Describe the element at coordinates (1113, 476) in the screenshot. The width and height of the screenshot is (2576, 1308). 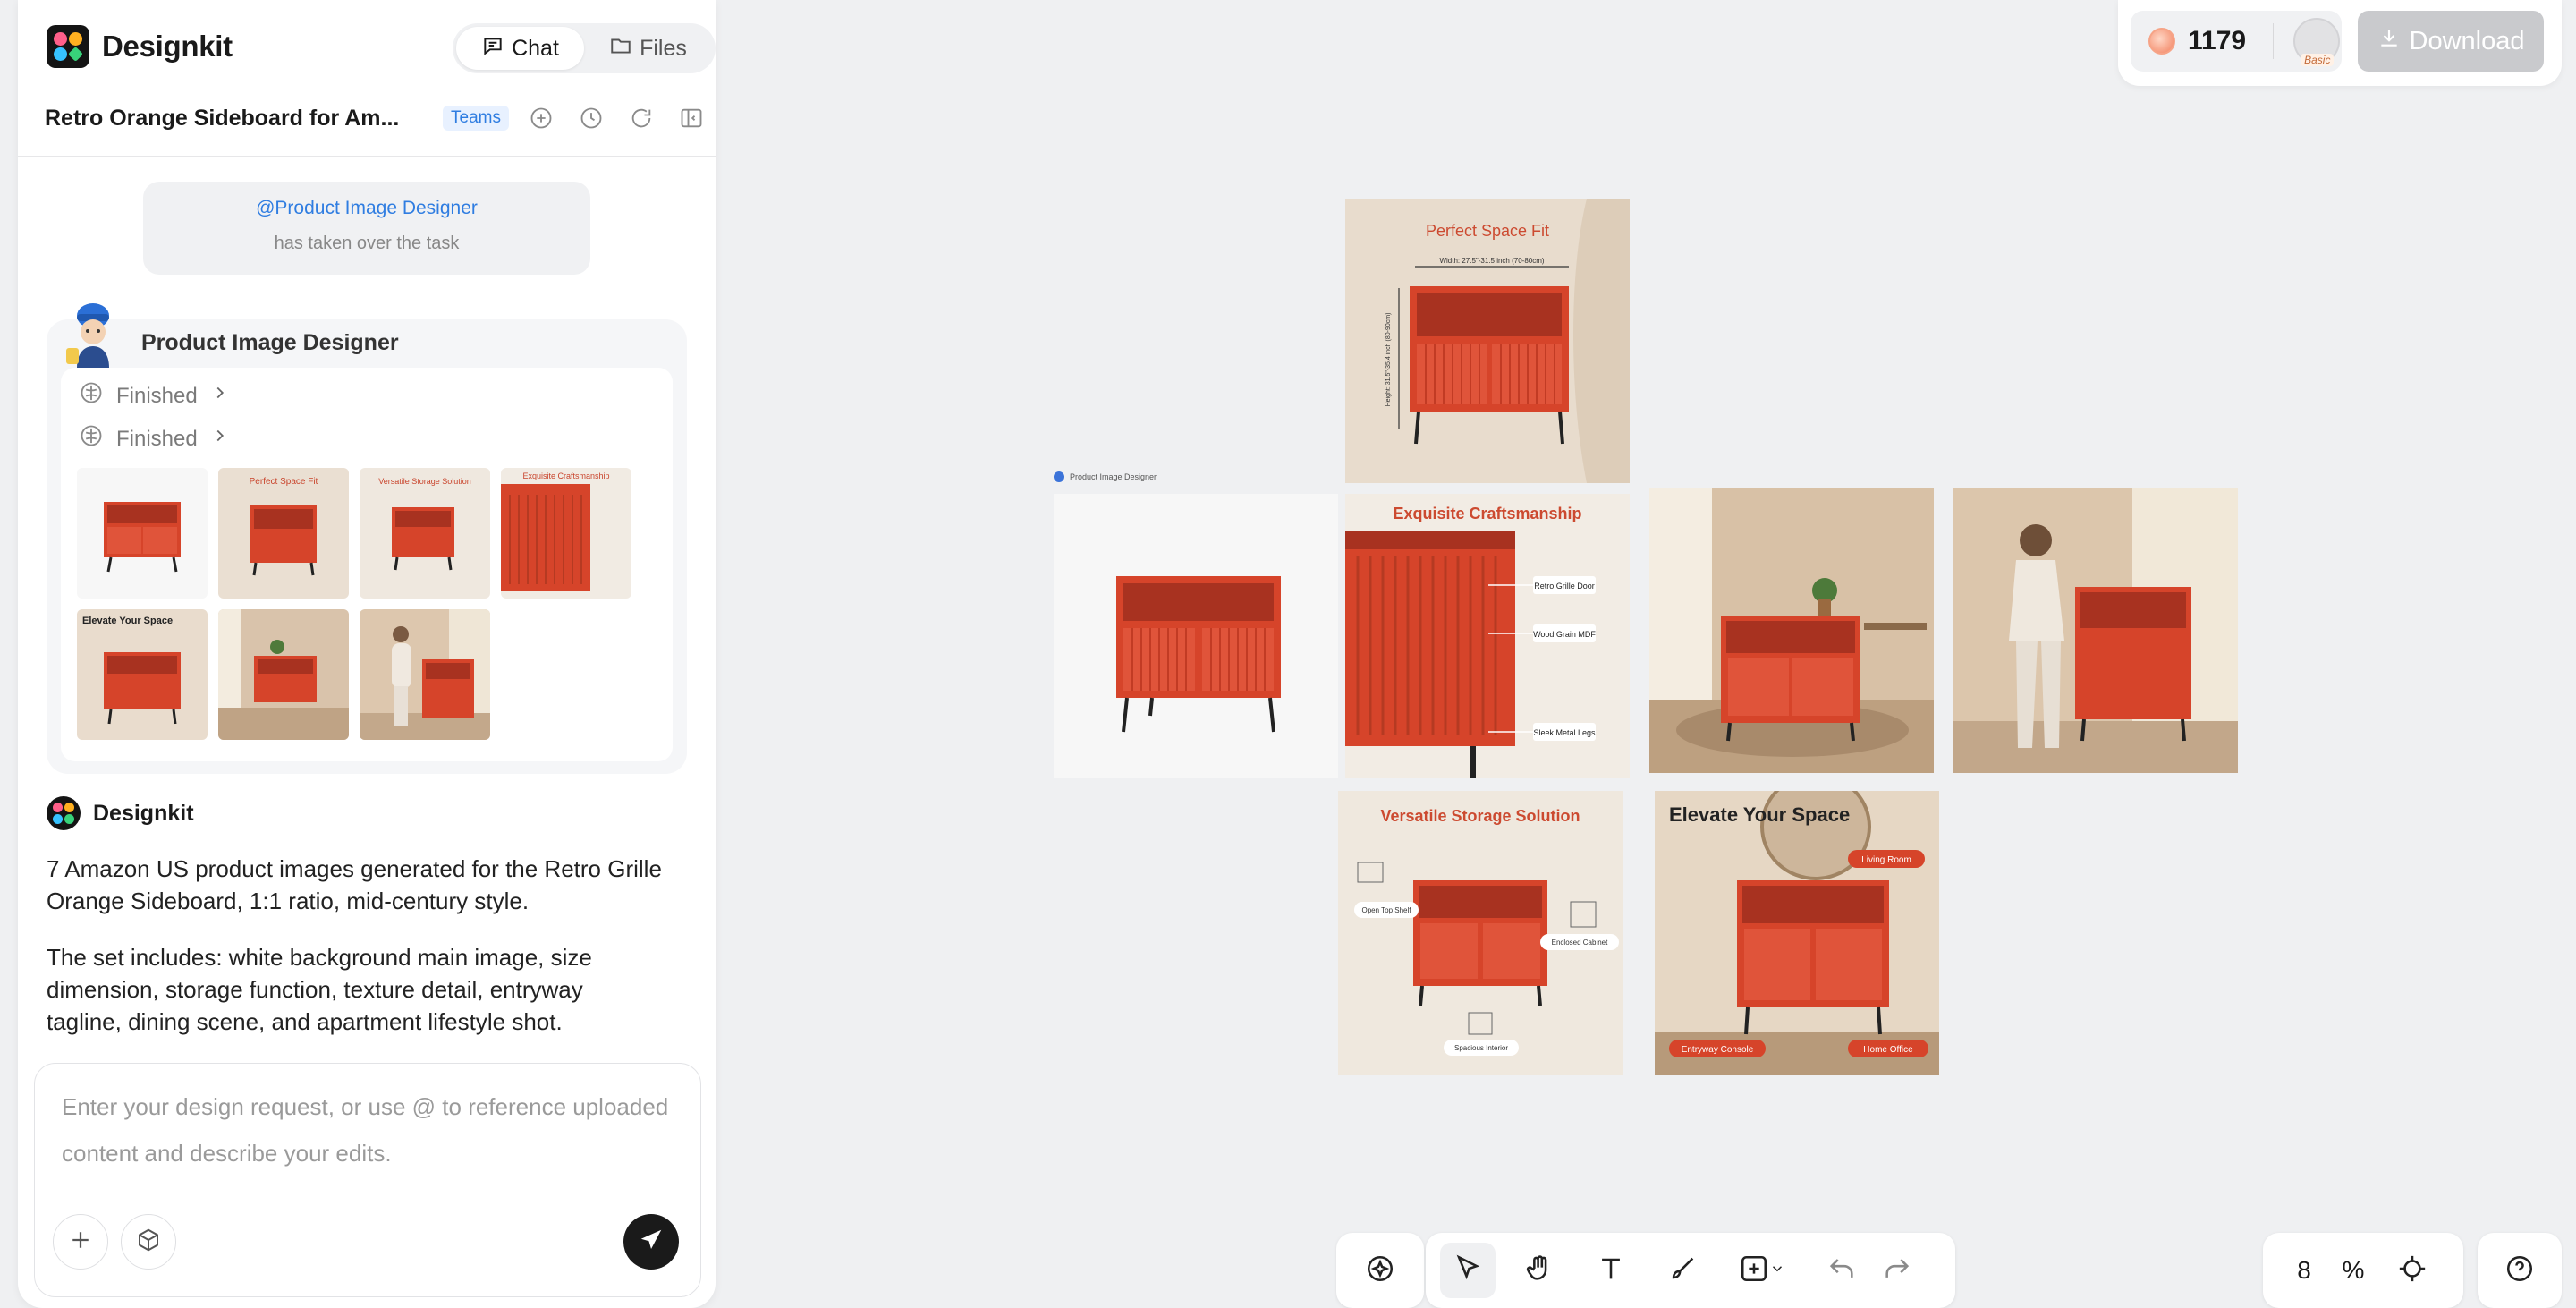
I see `canvas-group-name: Product Image Designer` at that location.